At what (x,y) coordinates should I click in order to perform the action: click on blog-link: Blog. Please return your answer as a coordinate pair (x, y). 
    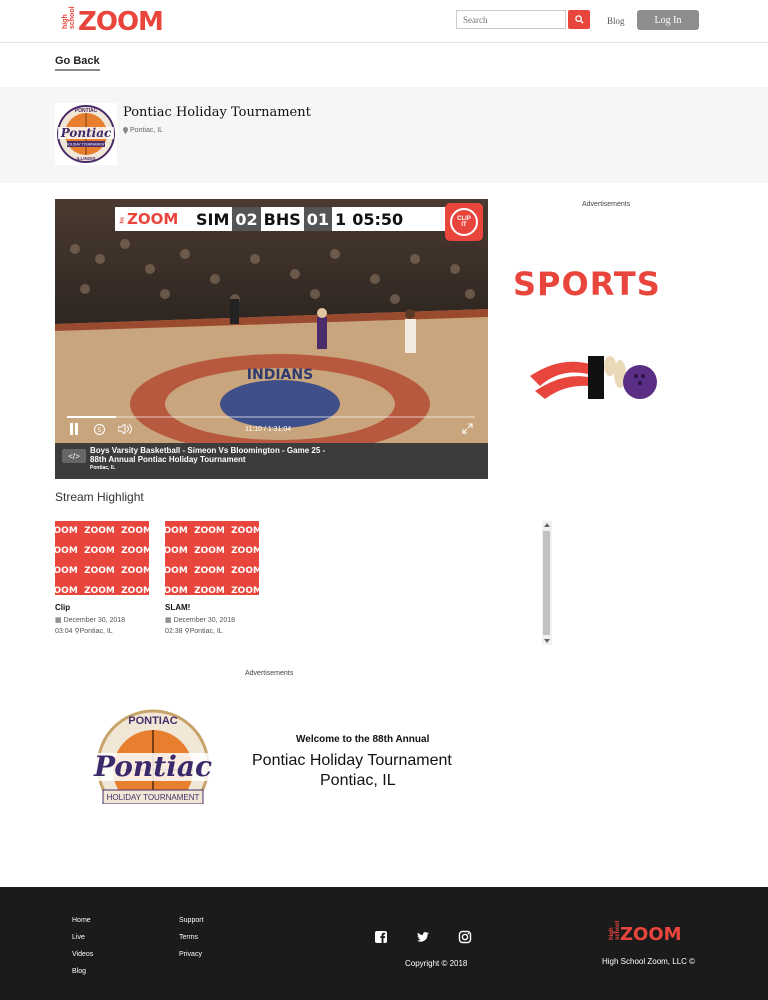
    Looking at the image, I should click on (616, 21).